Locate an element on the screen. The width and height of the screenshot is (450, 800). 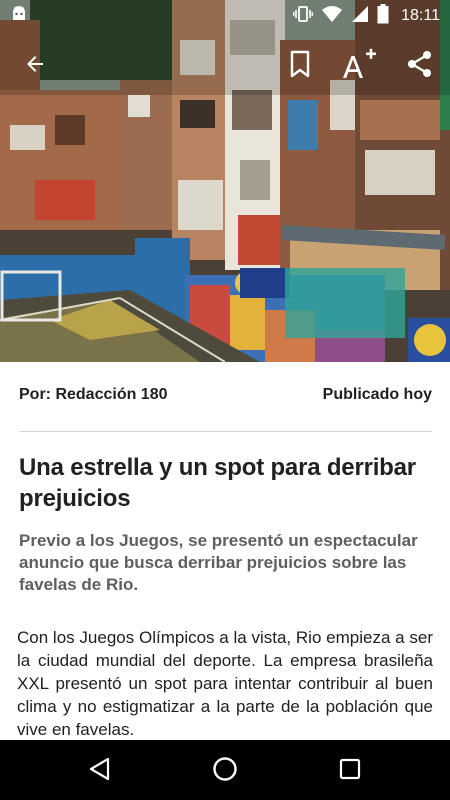
nav-recents-button is located at coordinates (350, 771).